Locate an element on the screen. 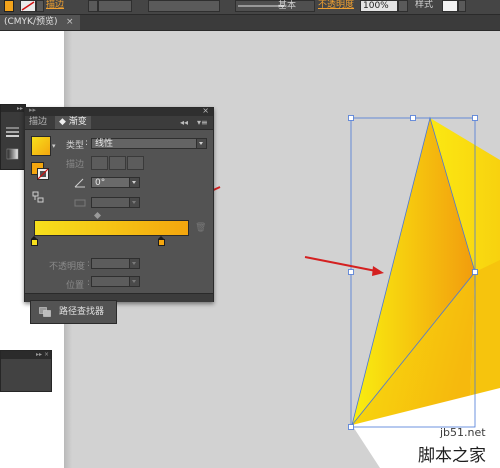  pathfinder-icon is located at coordinates (45, 312).